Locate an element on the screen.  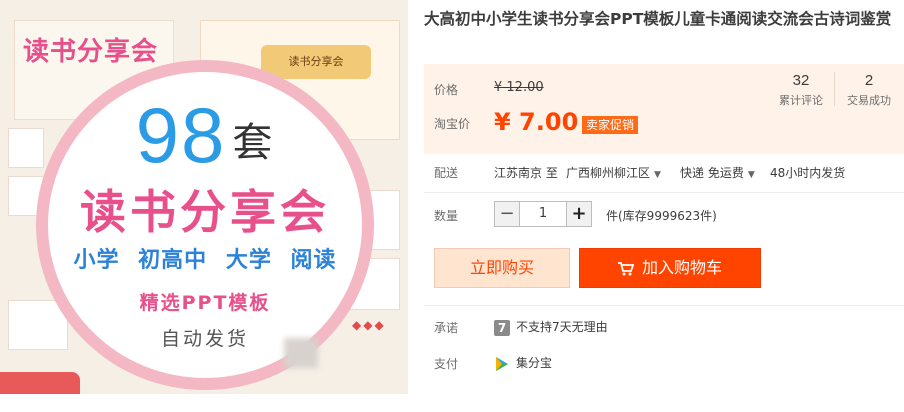
add-to-cart-label: 加入购物车 is located at coordinates (681, 267).